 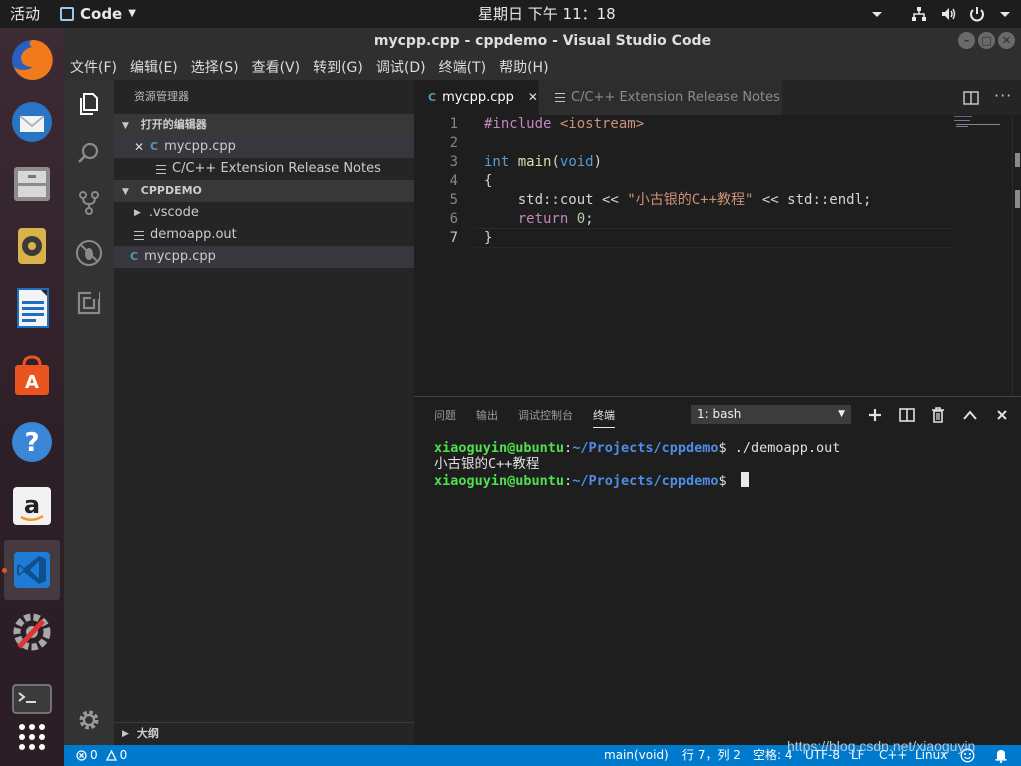 I want to click on editor-scrollbar, so click(x=1016, y=255).